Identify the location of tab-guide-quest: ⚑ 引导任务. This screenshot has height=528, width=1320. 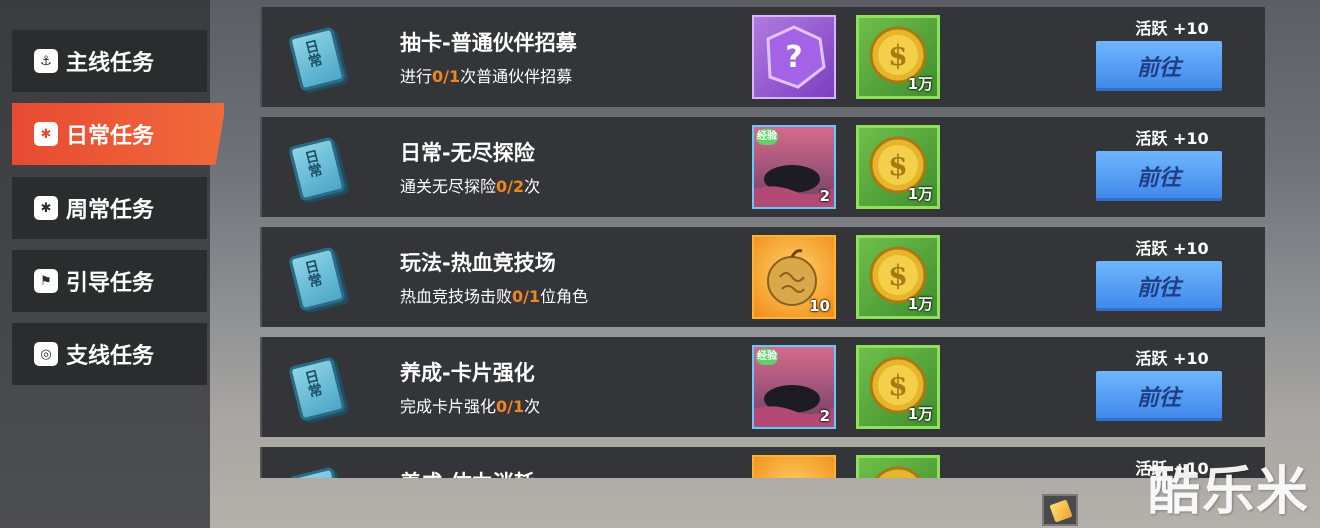
(109, 281).